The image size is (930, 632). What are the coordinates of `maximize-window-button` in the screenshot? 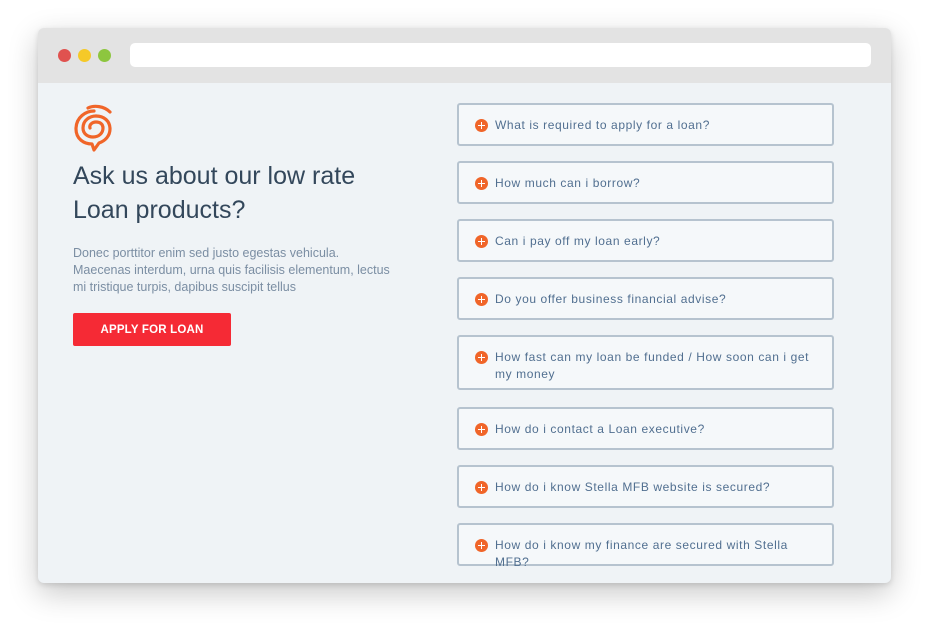 It's located at (104, 55).